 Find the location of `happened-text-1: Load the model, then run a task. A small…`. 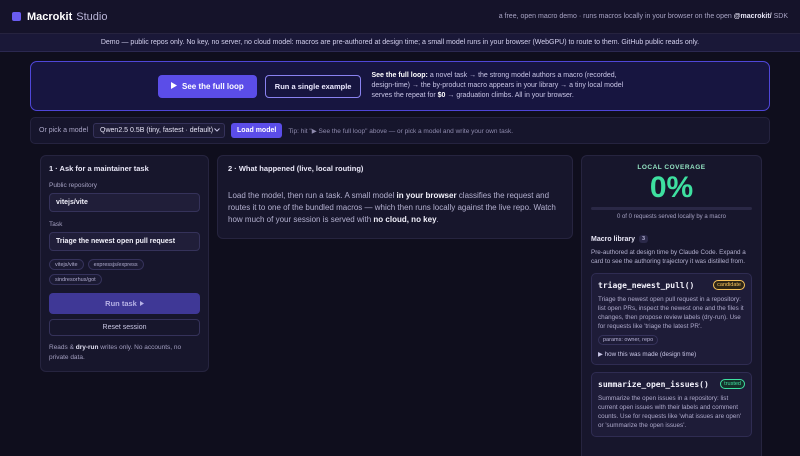

happened-text-1: Load the model, then run a task. A small… is located at coordinates (312, 195).